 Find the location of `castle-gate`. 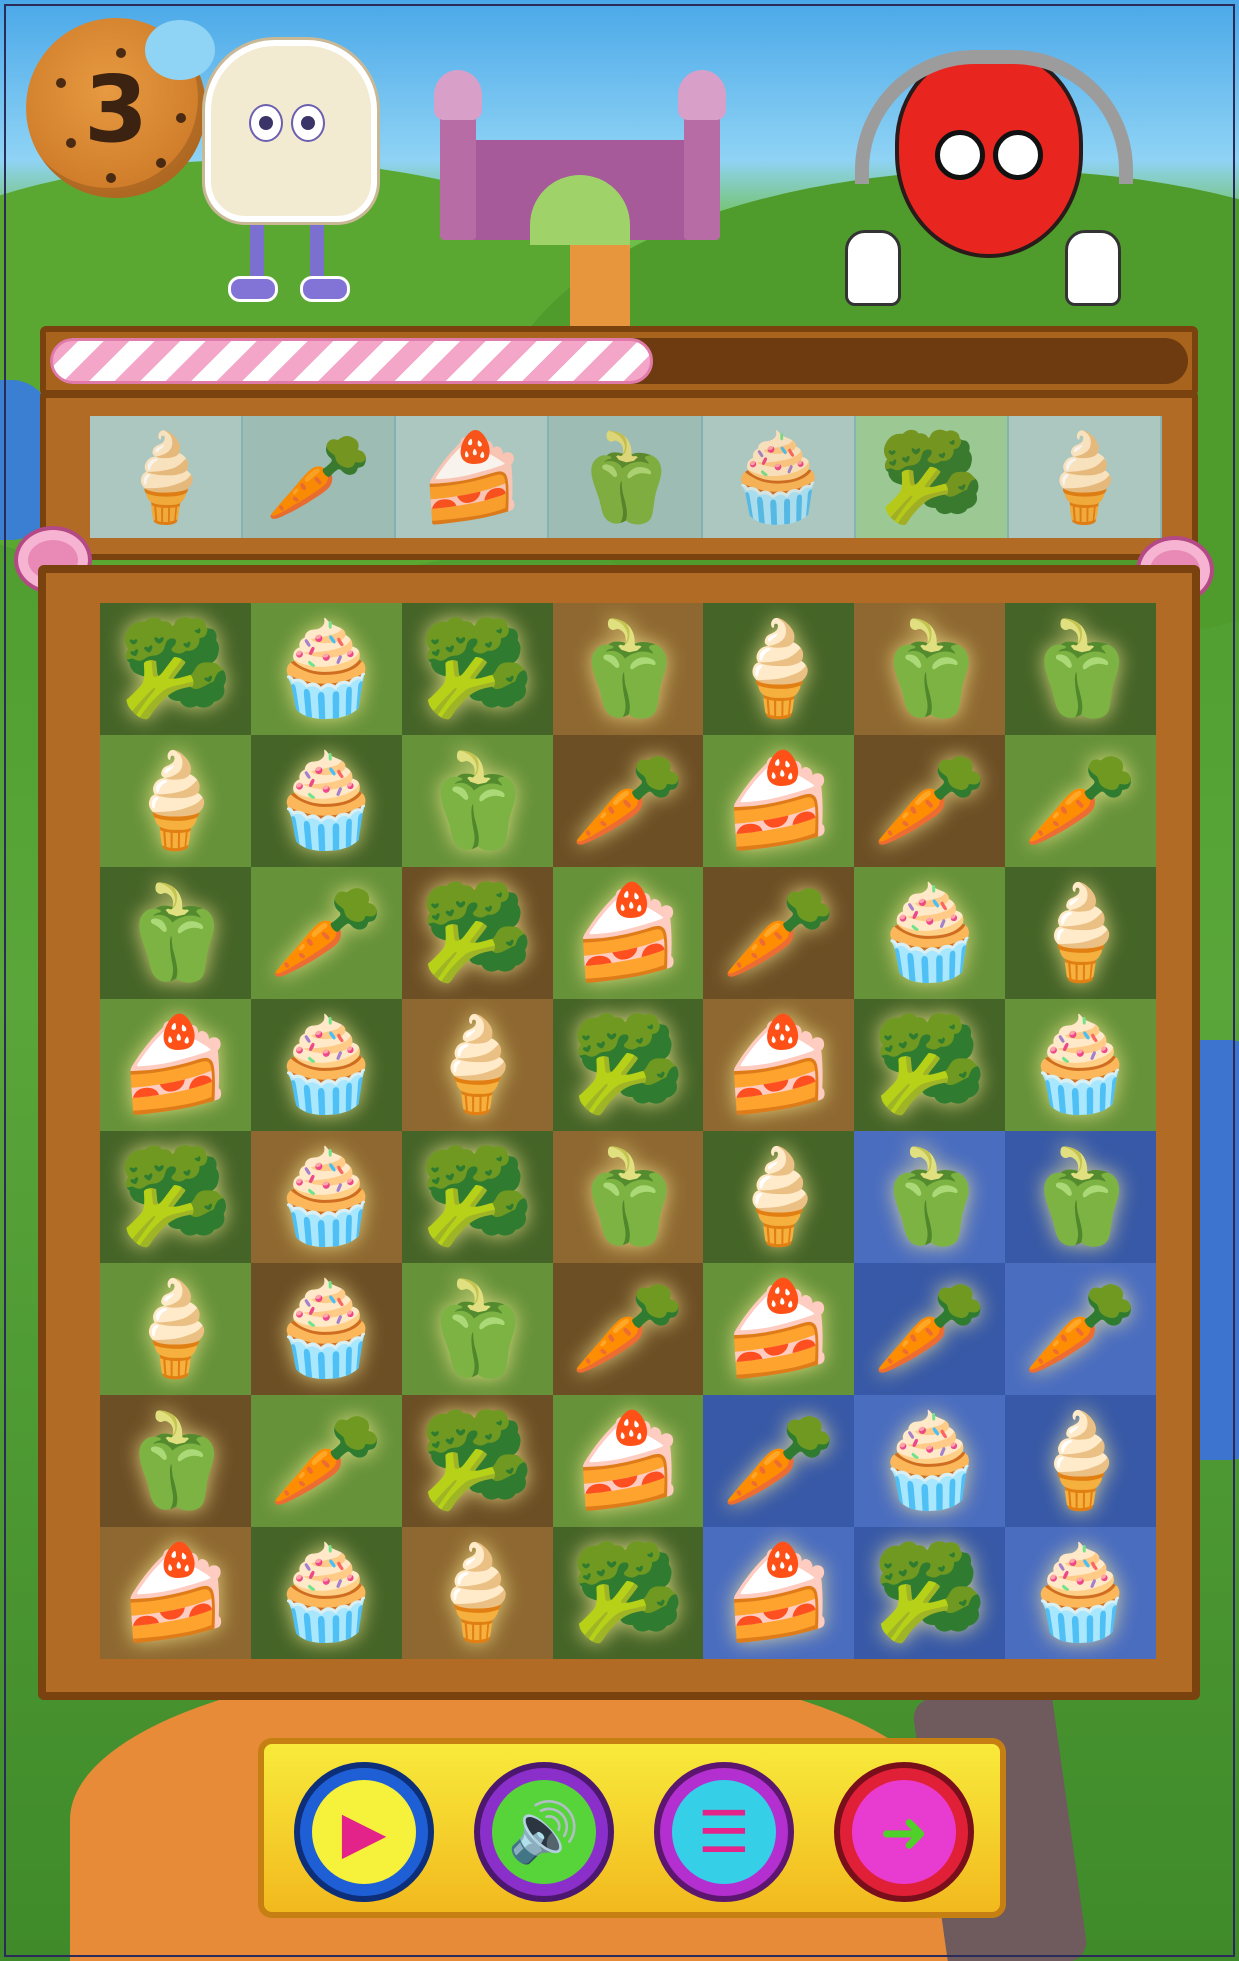

castle-gate is located at coordinates (580, 210).